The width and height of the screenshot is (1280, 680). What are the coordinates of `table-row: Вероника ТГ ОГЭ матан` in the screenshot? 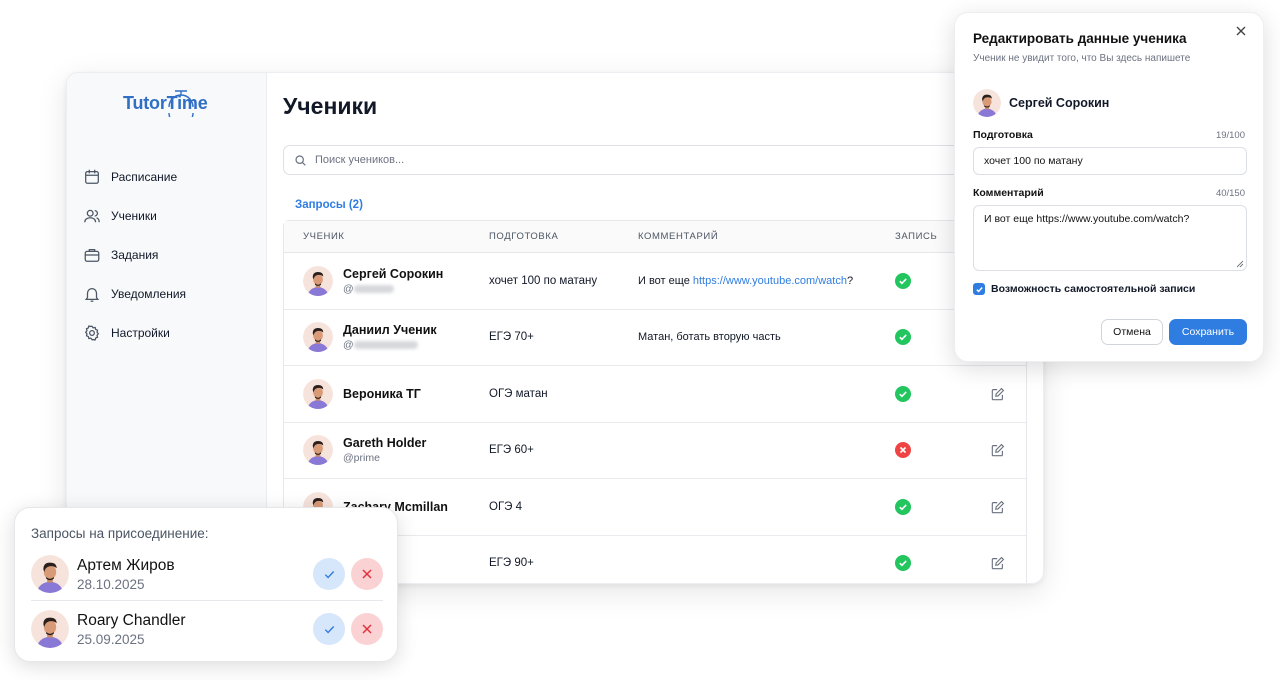 It's located at (655, 394).